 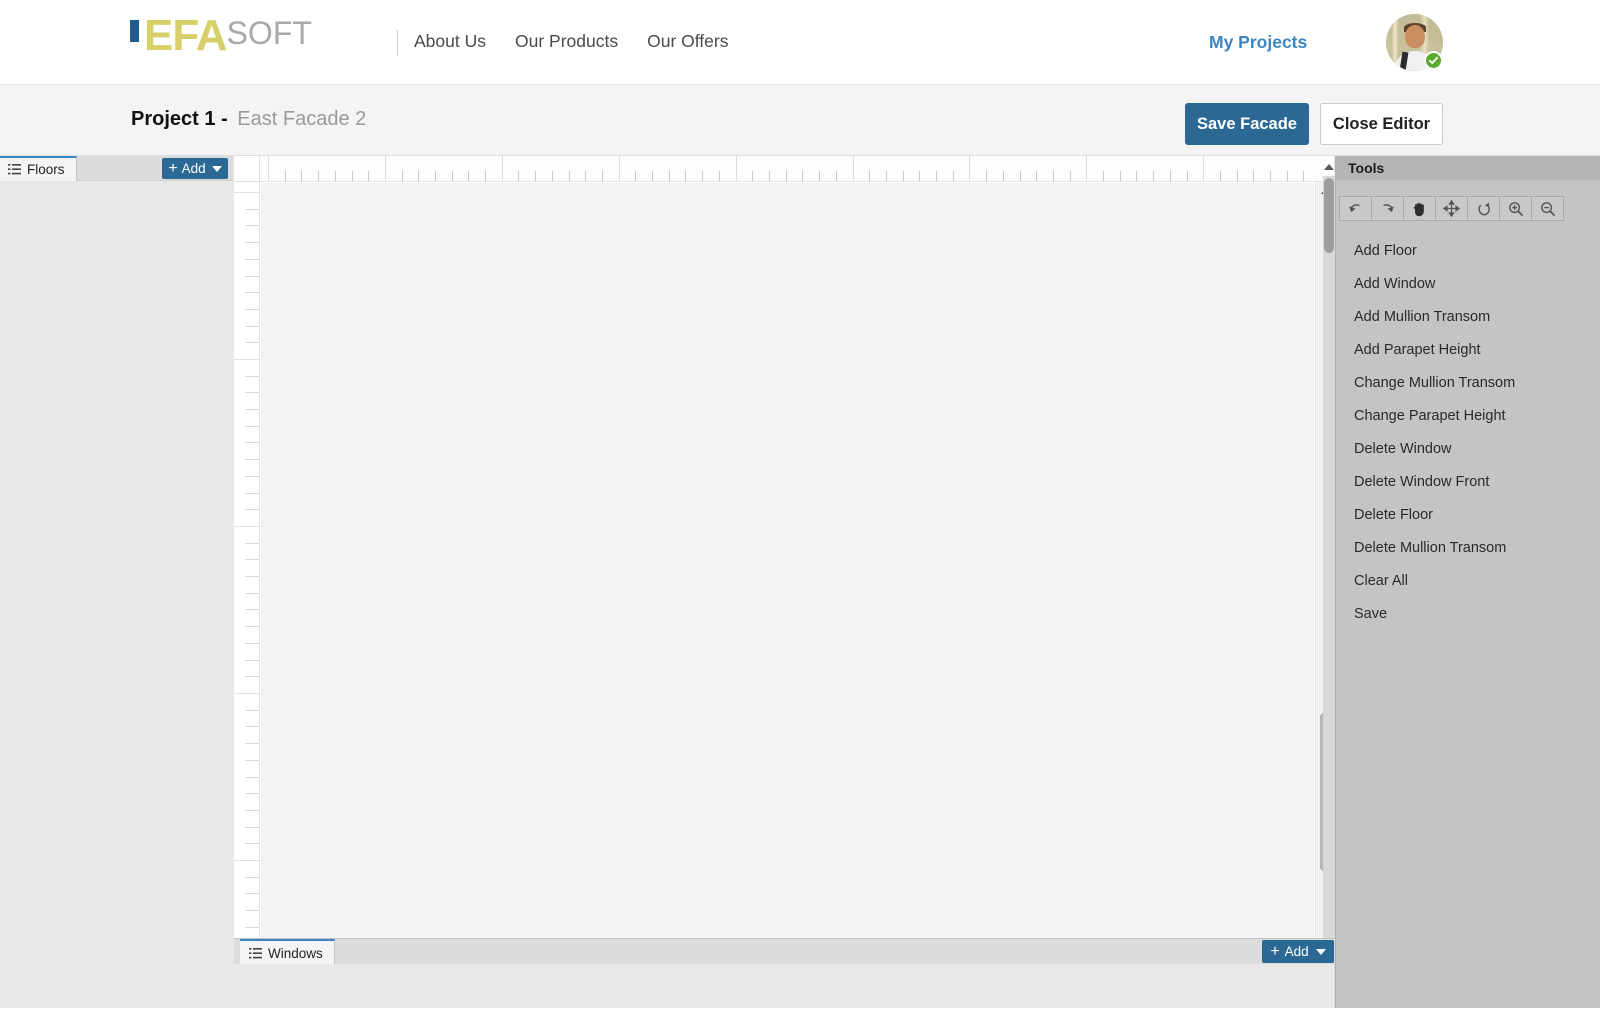 What do you see at coordinates (1414, 42) in the screenshot?
I see `user-avatar-wrapper` at bounding box center [1414, 42].